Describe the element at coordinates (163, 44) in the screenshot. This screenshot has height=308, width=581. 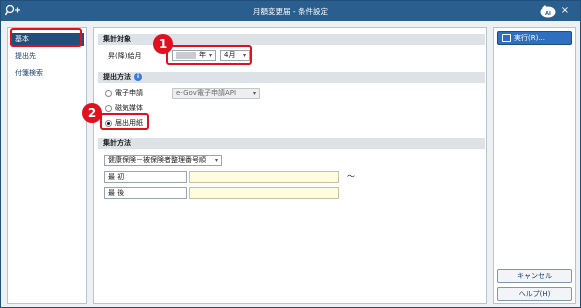
I see `marker-1: 1` at that location.